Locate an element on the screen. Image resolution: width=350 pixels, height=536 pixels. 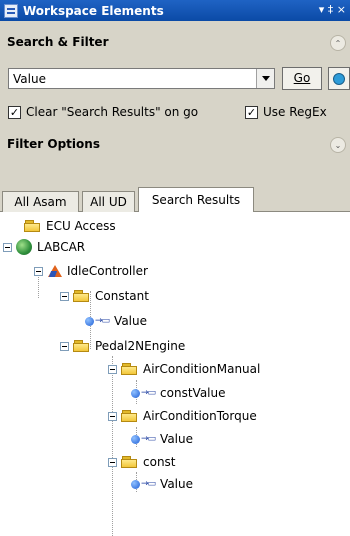
tree-item-pedal2nengine: Pedal2NEngine is located at coordinates (122, 346).